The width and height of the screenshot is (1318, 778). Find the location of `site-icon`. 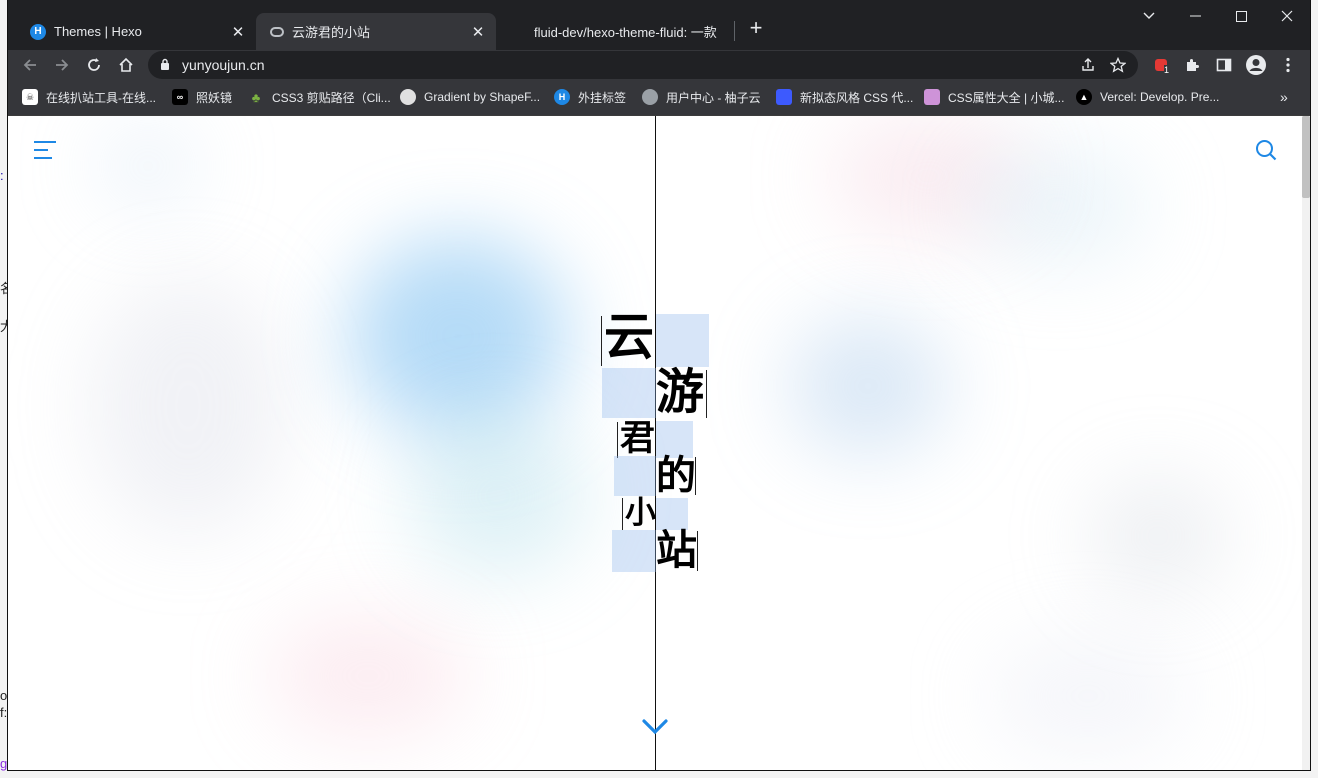

site-icon is located at coordinates (277, 31).